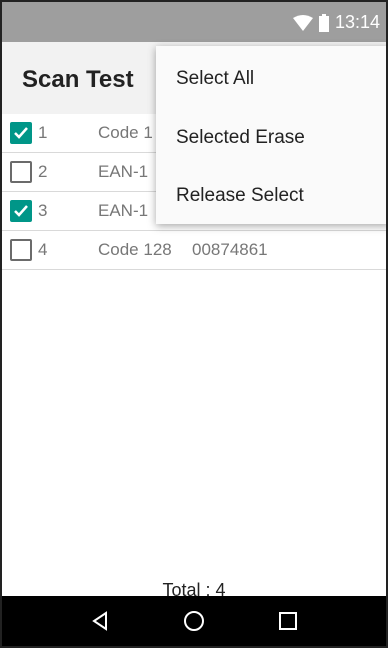 This screenshot has height=648, width=388. I want to click on row-type: Code 1, so click(125, 132).